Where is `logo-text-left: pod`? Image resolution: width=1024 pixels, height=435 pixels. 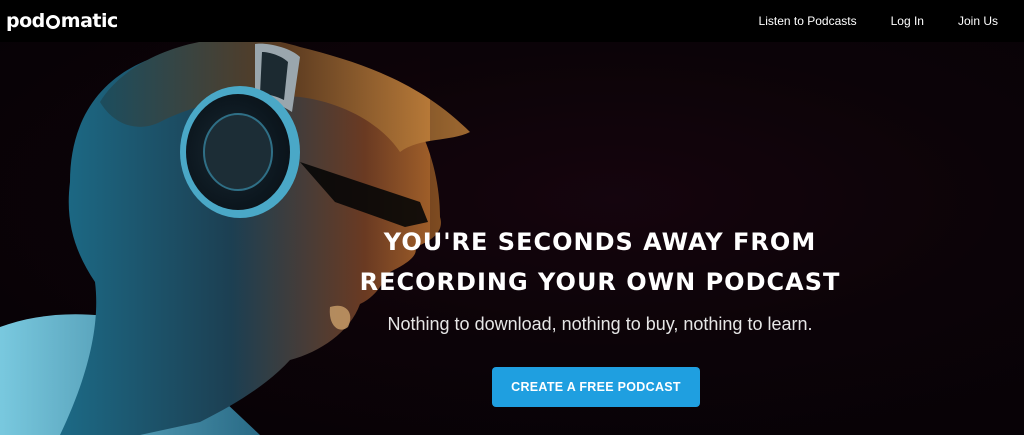 logo-text-left: pod is located at coordinates (25, 21).